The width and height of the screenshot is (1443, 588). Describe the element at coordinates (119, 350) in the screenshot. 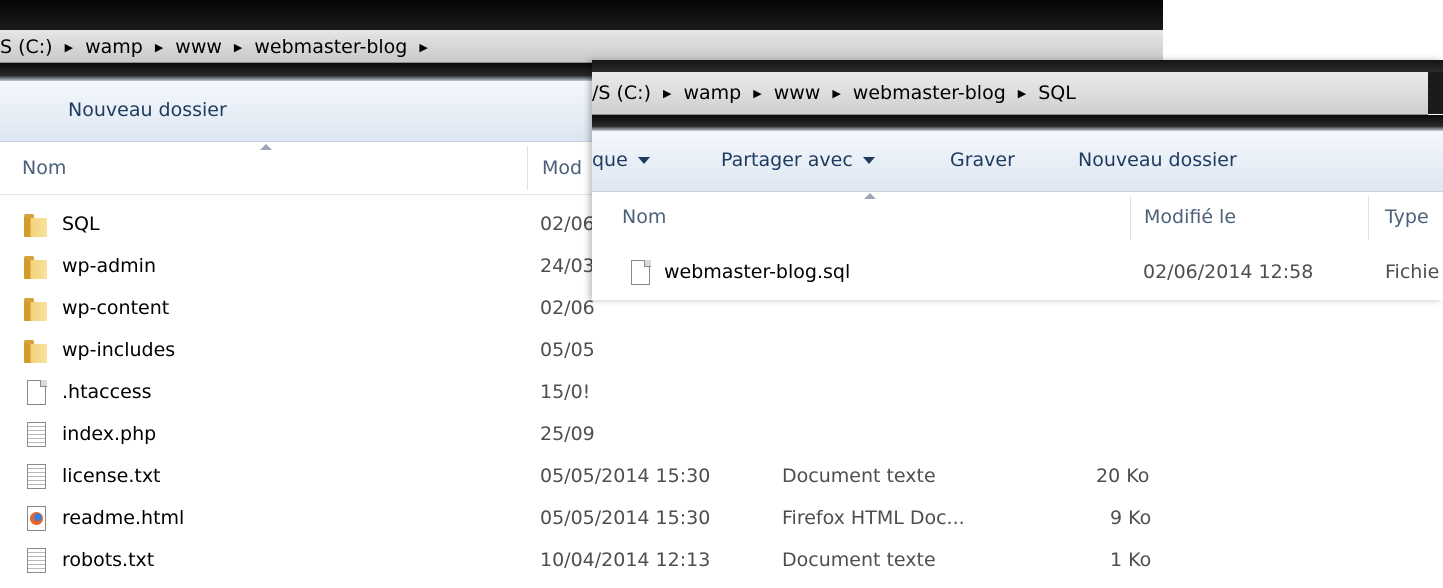

I see `item-name: wp-includes` at that location.